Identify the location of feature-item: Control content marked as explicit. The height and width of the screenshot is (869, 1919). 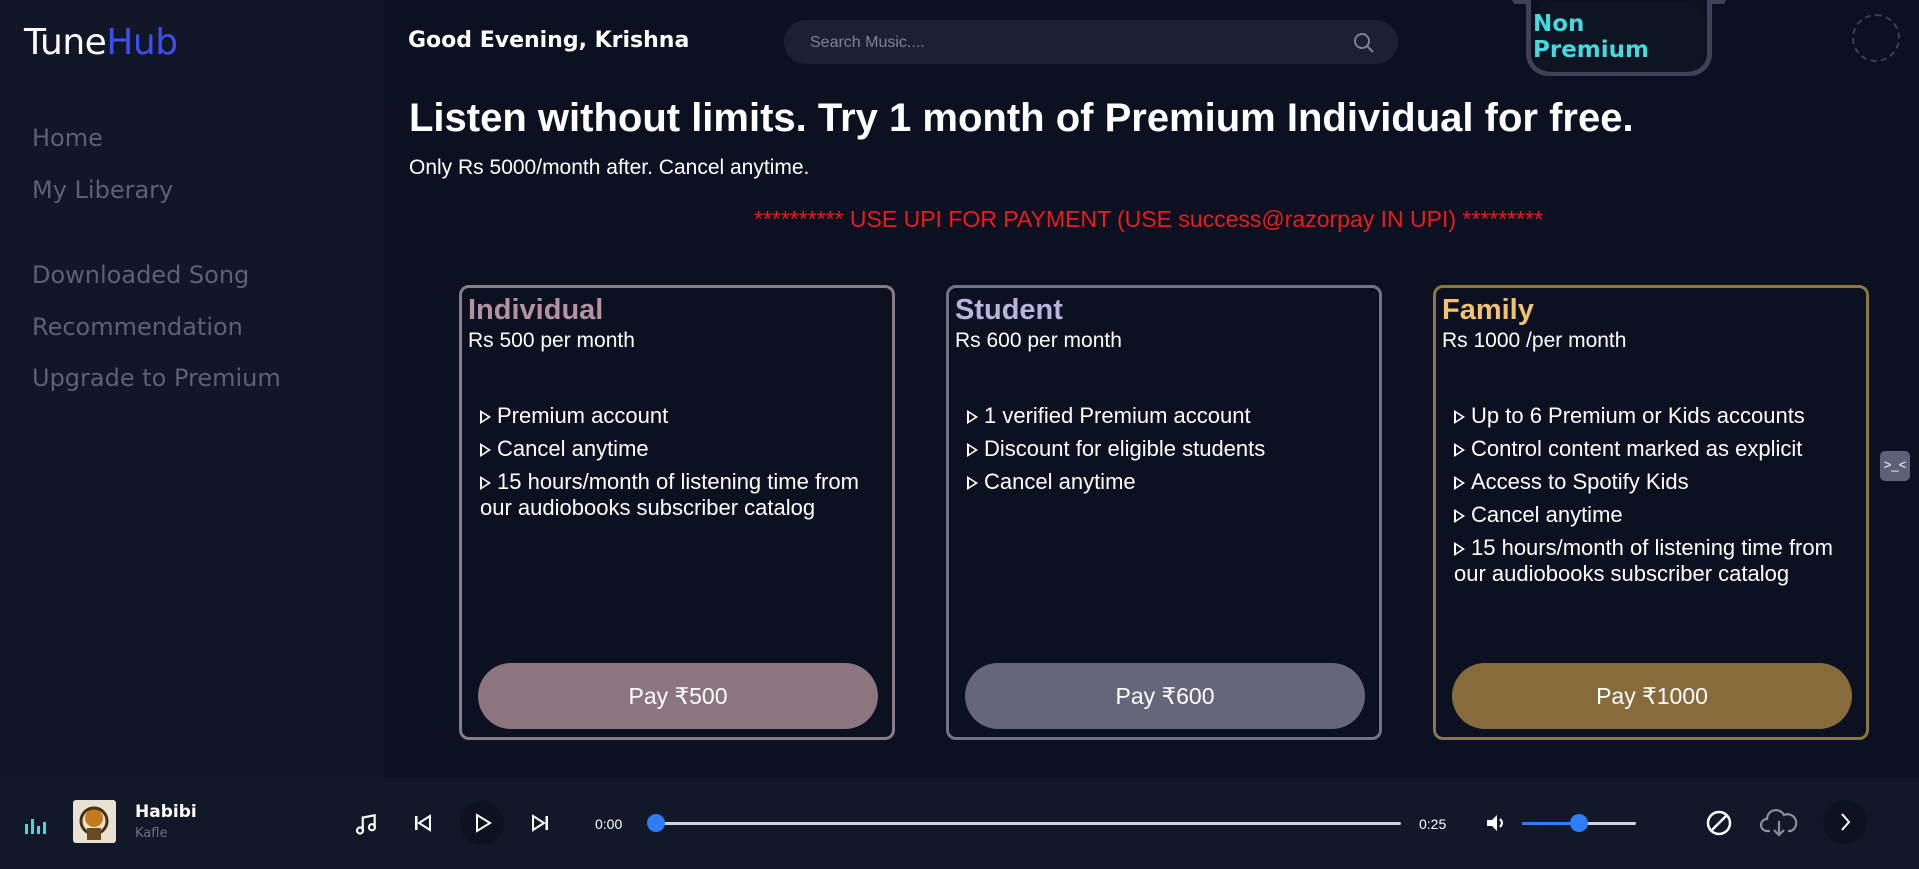
(1658, 449).